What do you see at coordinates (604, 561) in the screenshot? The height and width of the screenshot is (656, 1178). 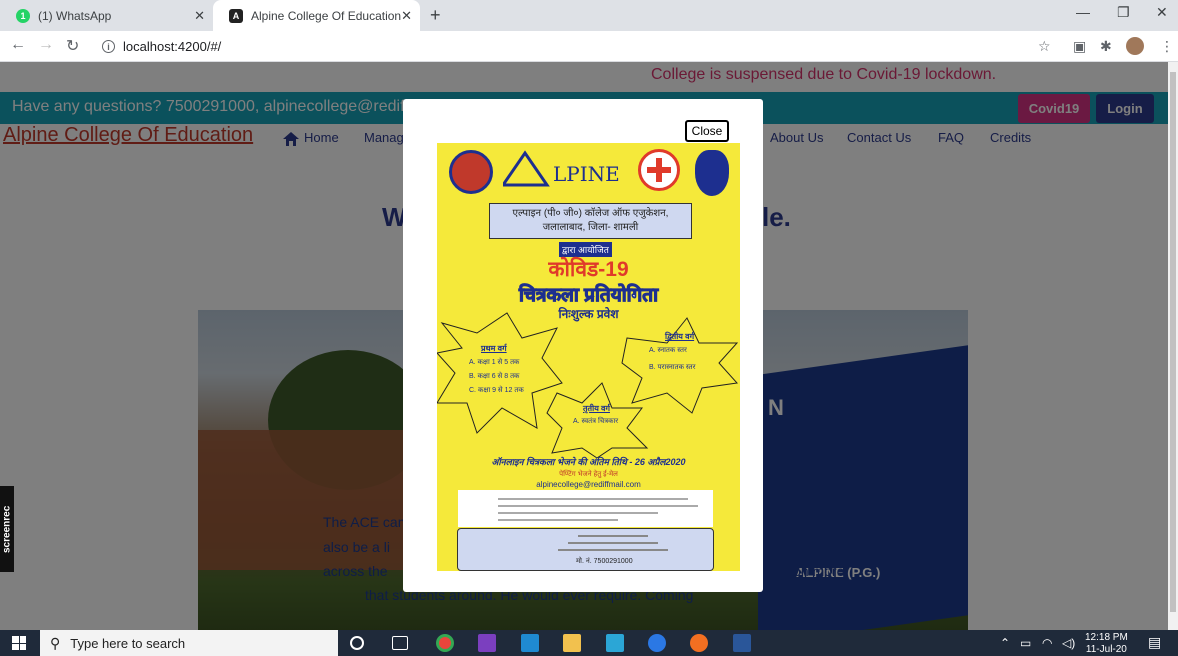 I see `poster-phone: मो. नं. 7500291000` at bounding box center [604, 561].